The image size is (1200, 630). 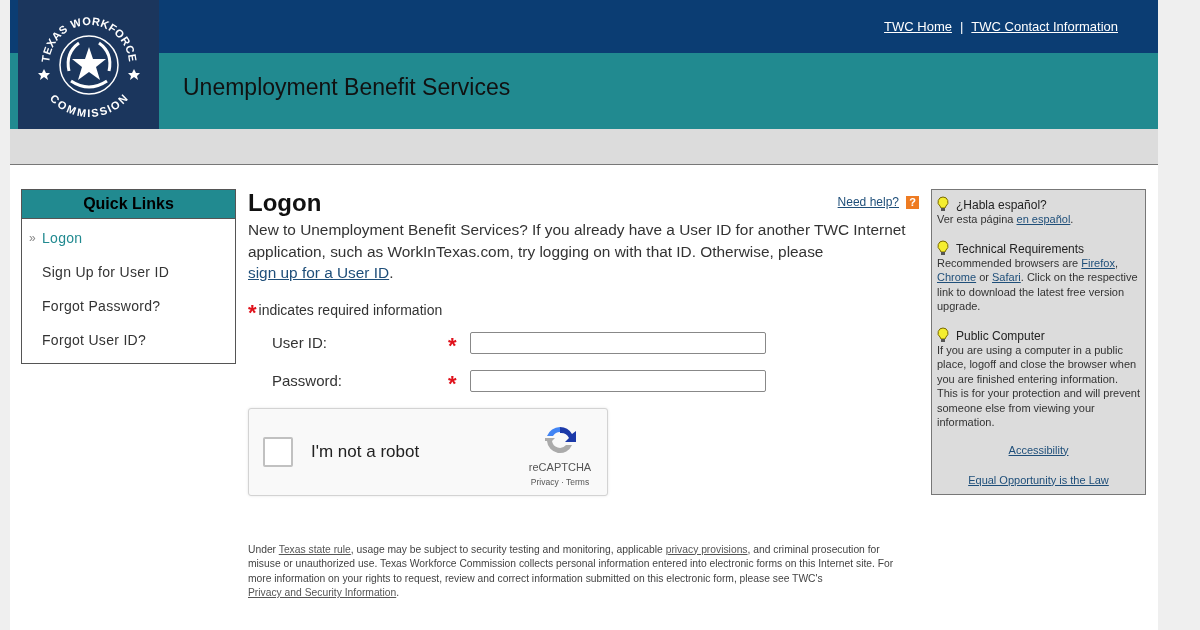 I want to click on help-link: Need help?, so click(x=868, y=202).